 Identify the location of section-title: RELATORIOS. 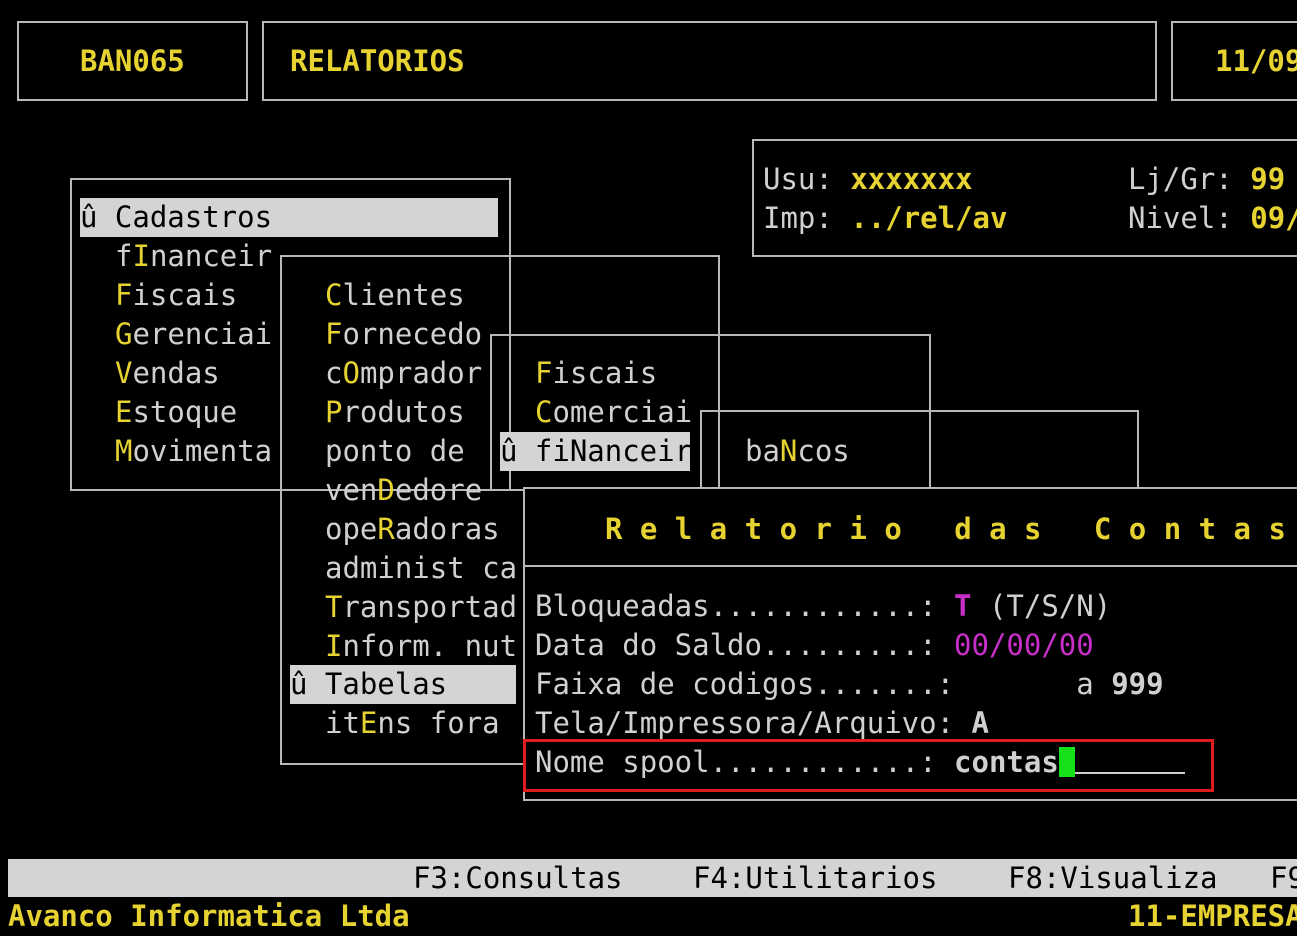
(377, 61).